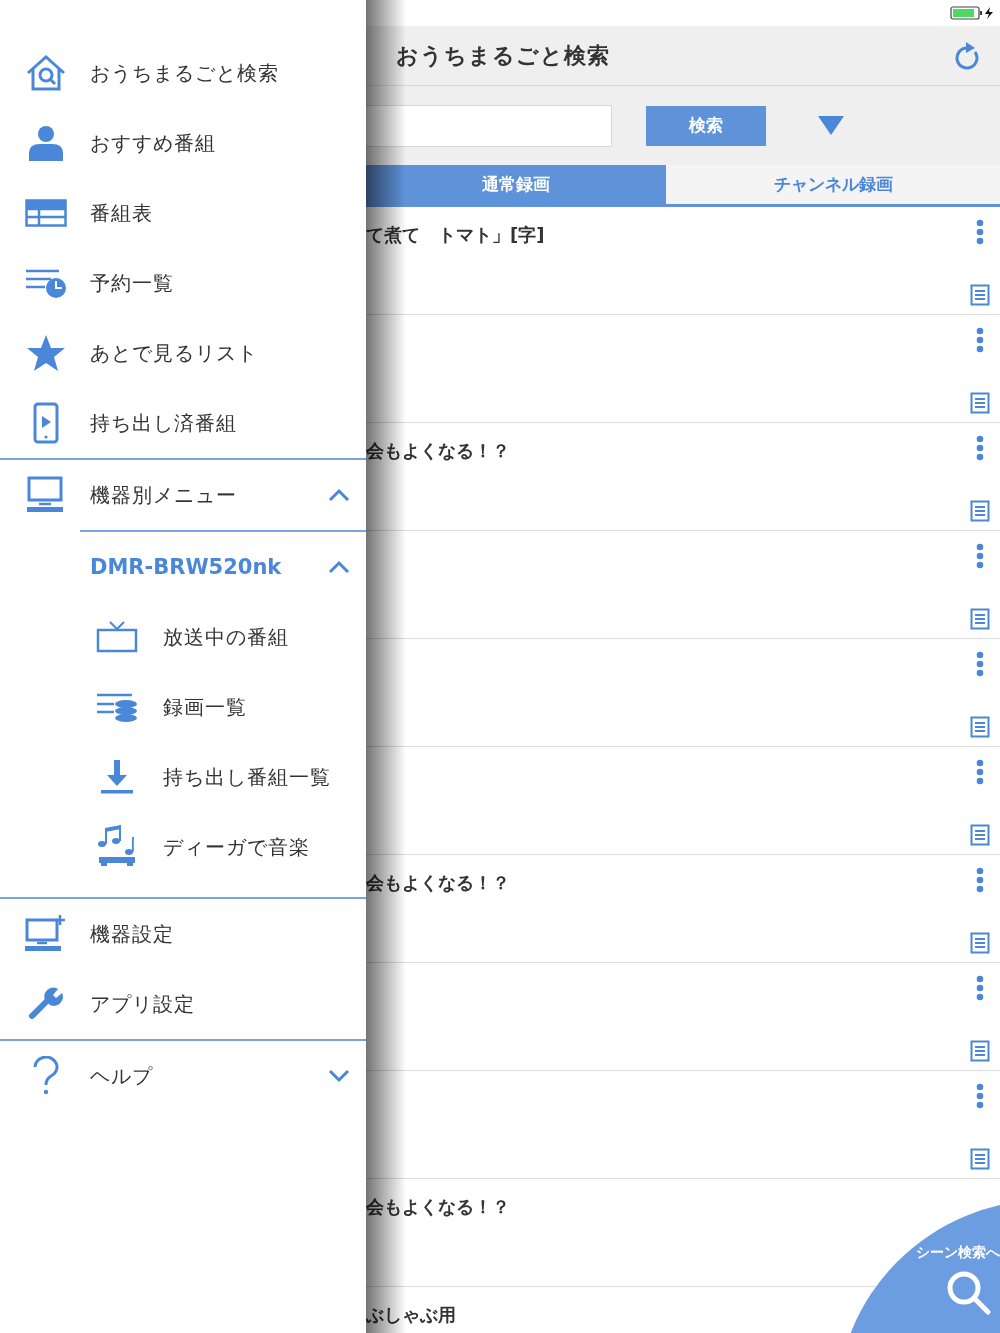  I want to click on menu-label: 録画一覧, so click(205, 707).